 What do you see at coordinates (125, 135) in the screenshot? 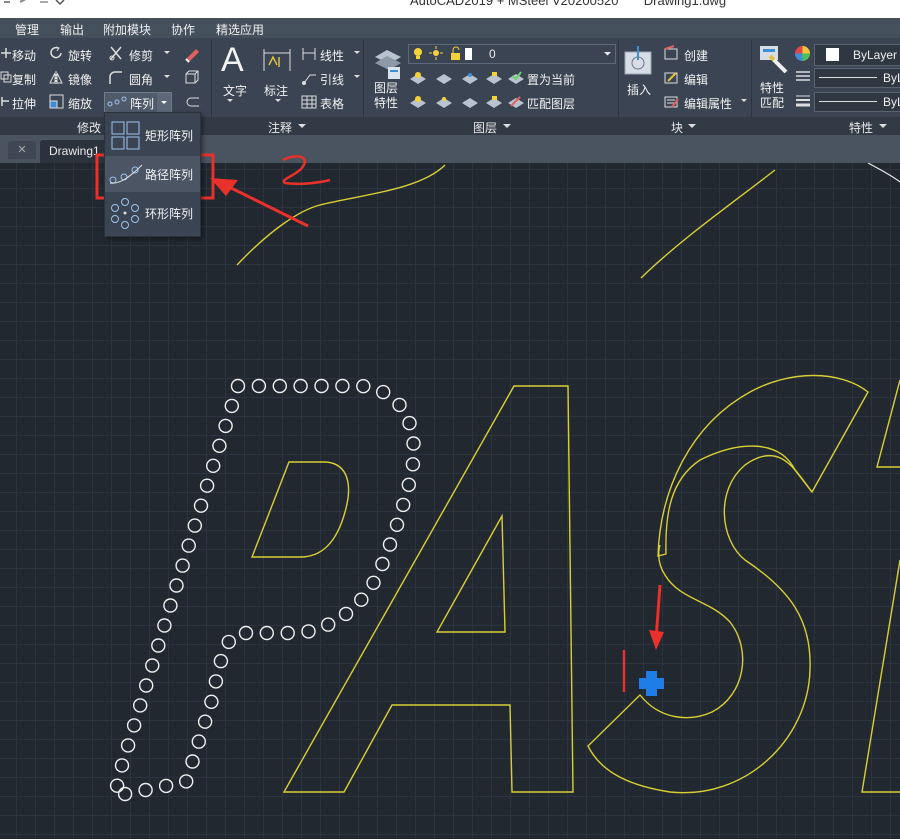
I see `rectangular-array-icon` at bounding box center [125, 135].